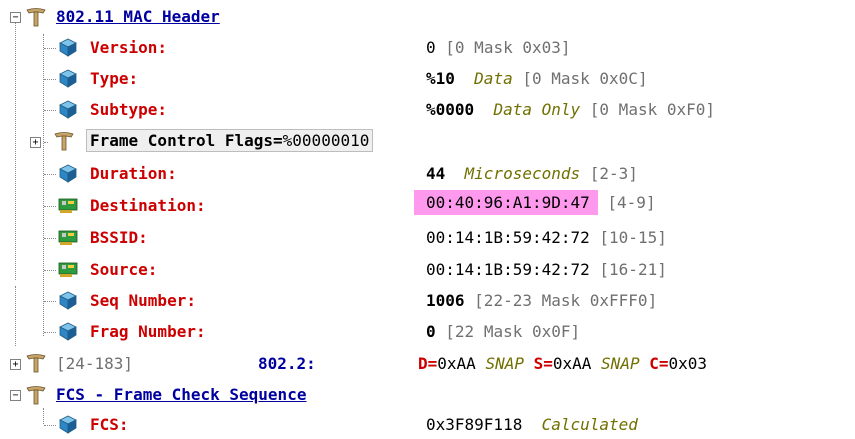  What do you see at coordinates (571, 109) in the screenshot?
I see `field-value: %0000 Data Only [0 Mask 0xF0]` at bounding box center [571, 109].